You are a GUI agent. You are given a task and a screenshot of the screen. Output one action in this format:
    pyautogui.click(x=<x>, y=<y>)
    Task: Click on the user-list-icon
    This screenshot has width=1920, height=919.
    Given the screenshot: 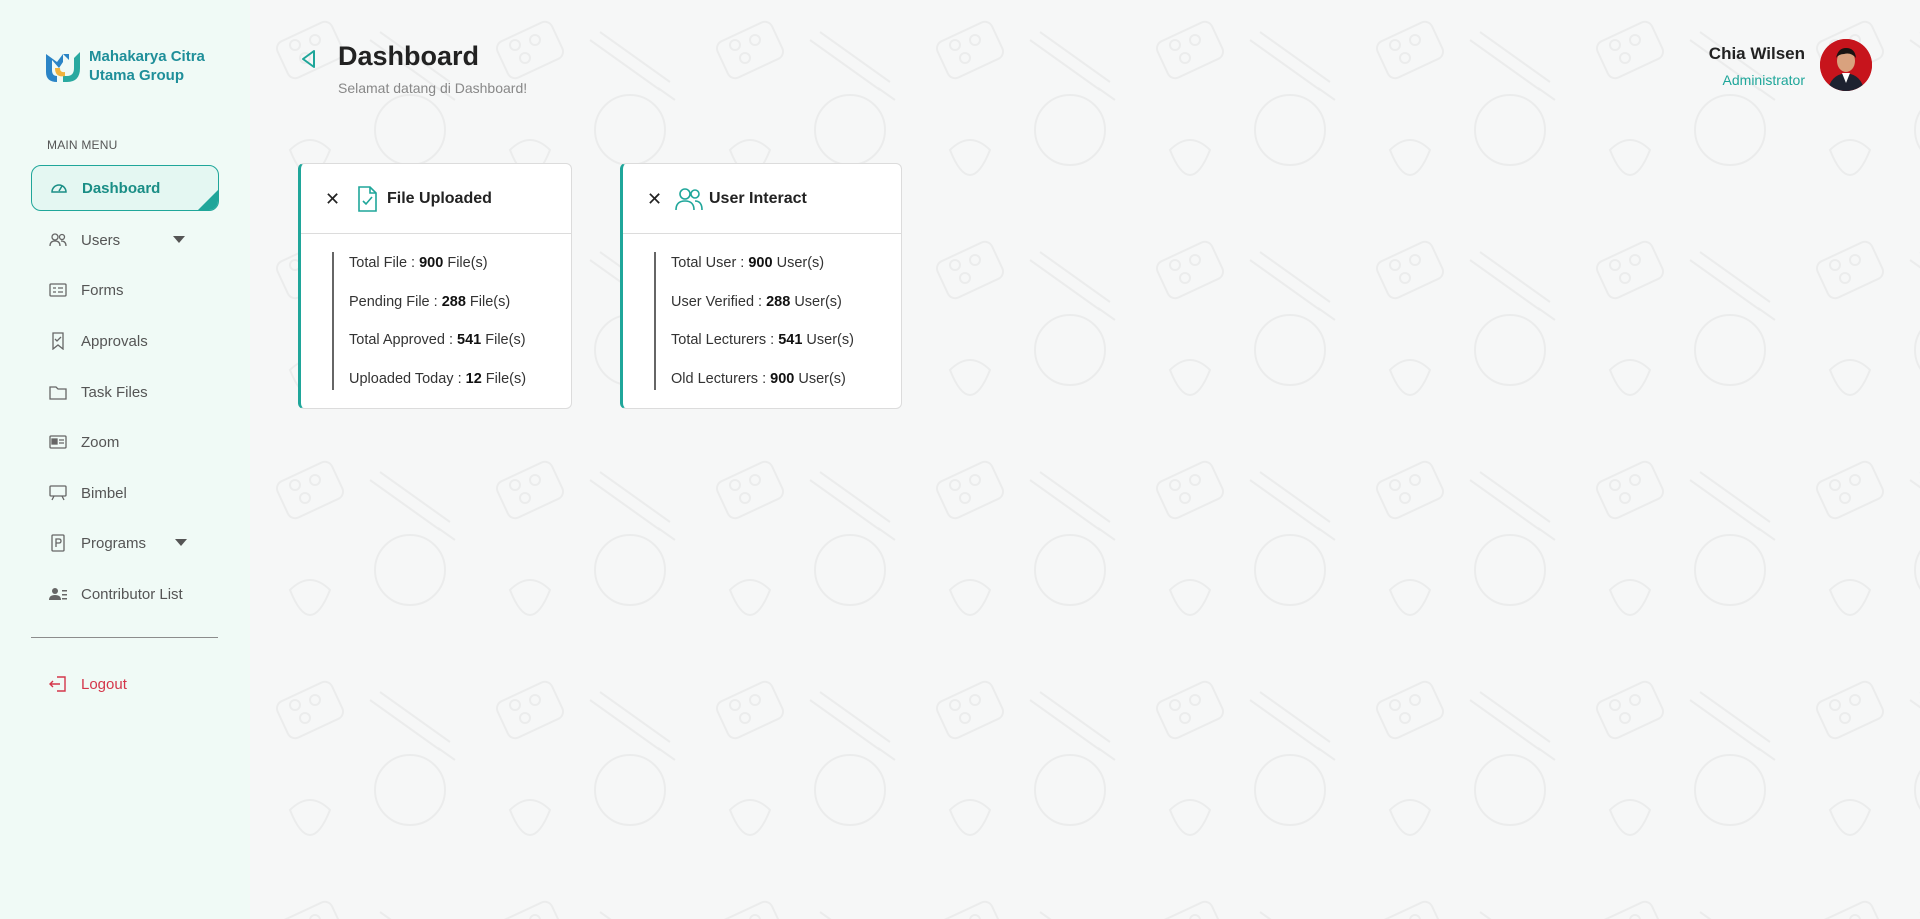 What is the action you would take?
    pyautogui.click(x=58, y=594)
    